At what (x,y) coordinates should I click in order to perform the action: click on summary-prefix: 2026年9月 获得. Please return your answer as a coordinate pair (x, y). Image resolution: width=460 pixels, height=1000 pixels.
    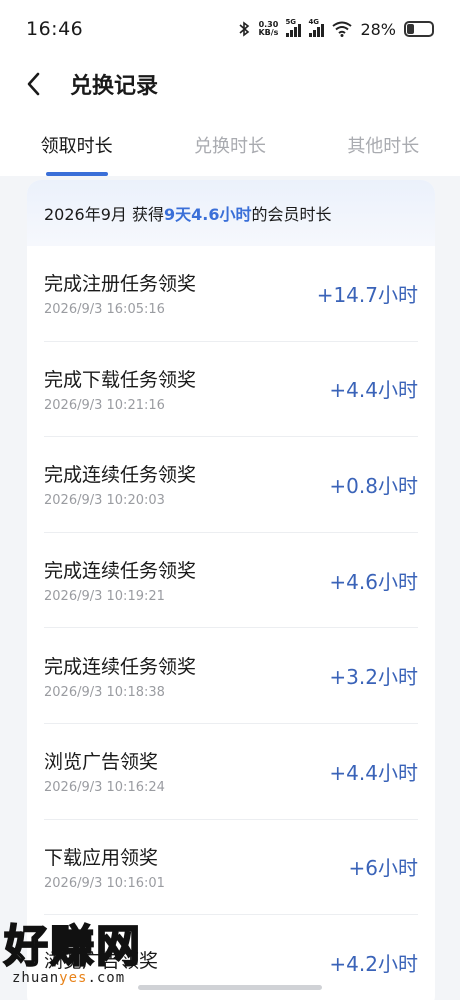
    Looking at the image, I should click on (104, 214).